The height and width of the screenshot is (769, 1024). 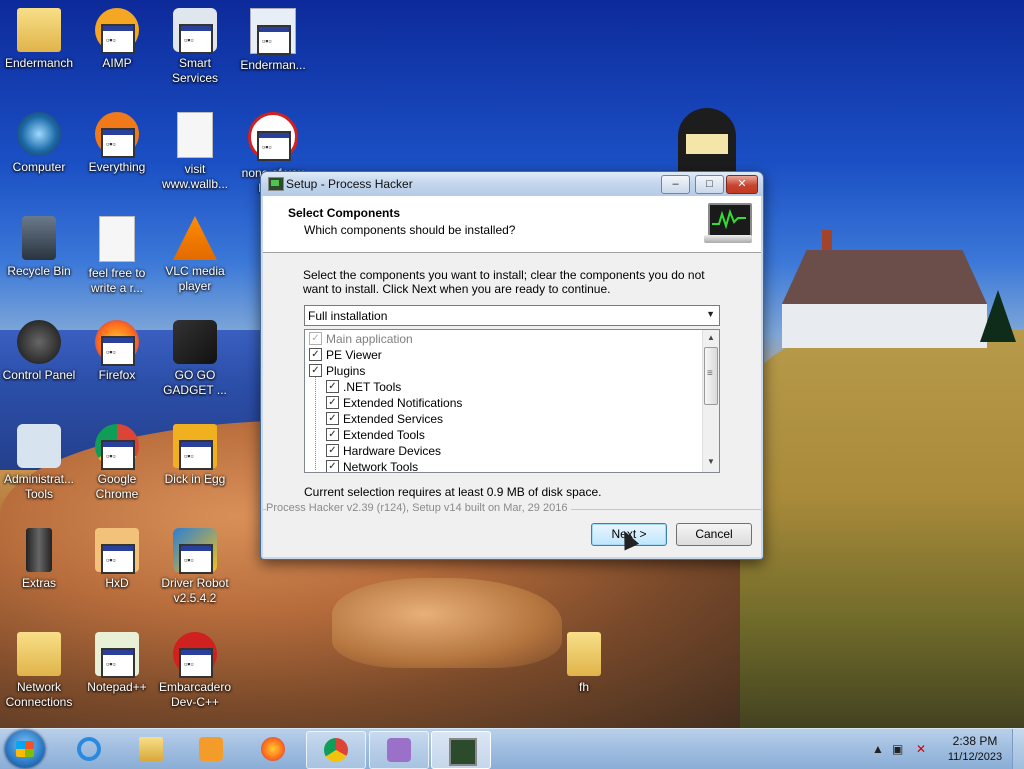 I want to click on volume-muted-icon: ✕, so click(x=921, y=749).